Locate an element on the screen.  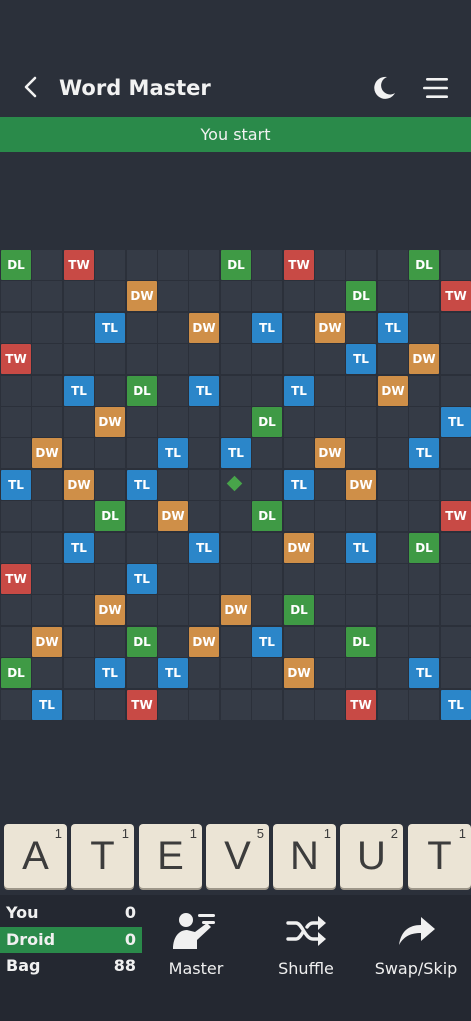
hamburger-menu-icon is located at coordinates (436, 88).